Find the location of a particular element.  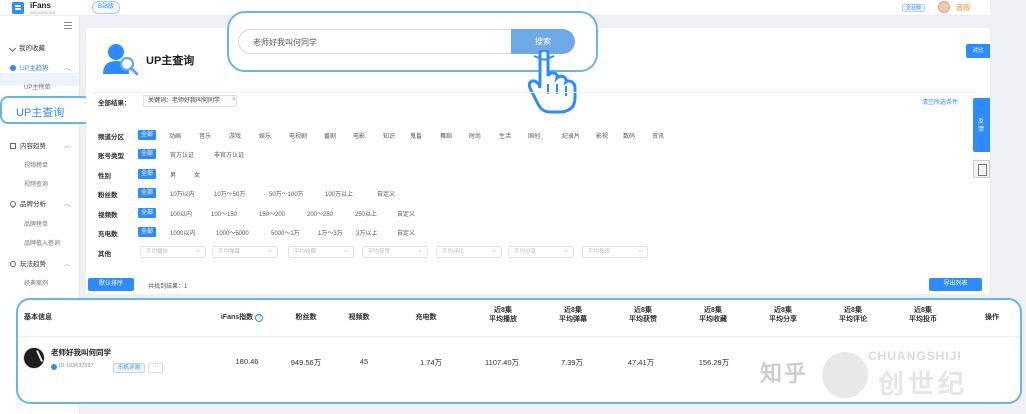

compare-button: 对比 is located at coordinates (978, 51).